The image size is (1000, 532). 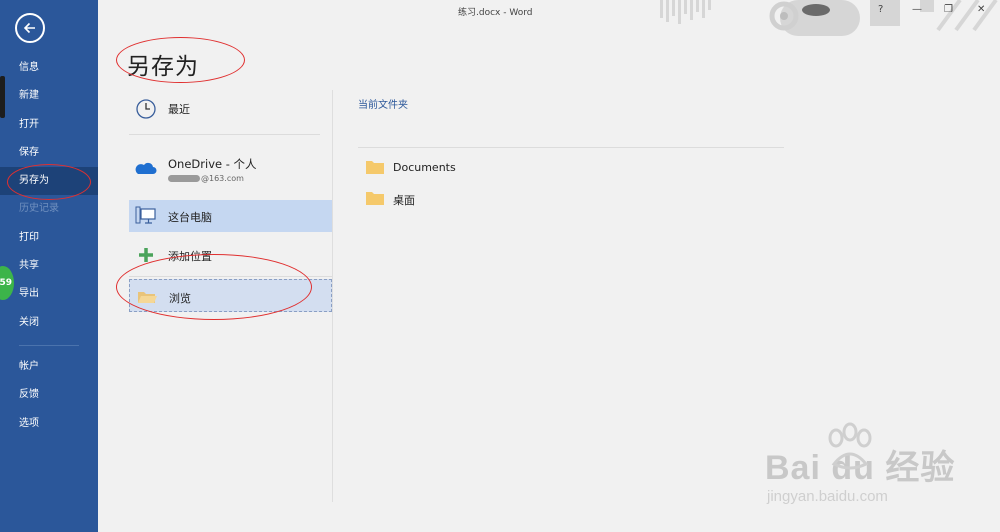 I want to click on sidebar-item-print: 打印, so click(x=49, y=238).